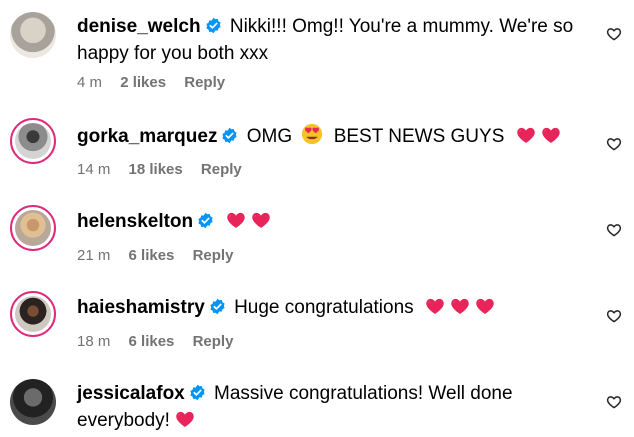 This screenshot has width=634, height=437. I want to click on comment-text: Huge congratulations, so click(324, 307).